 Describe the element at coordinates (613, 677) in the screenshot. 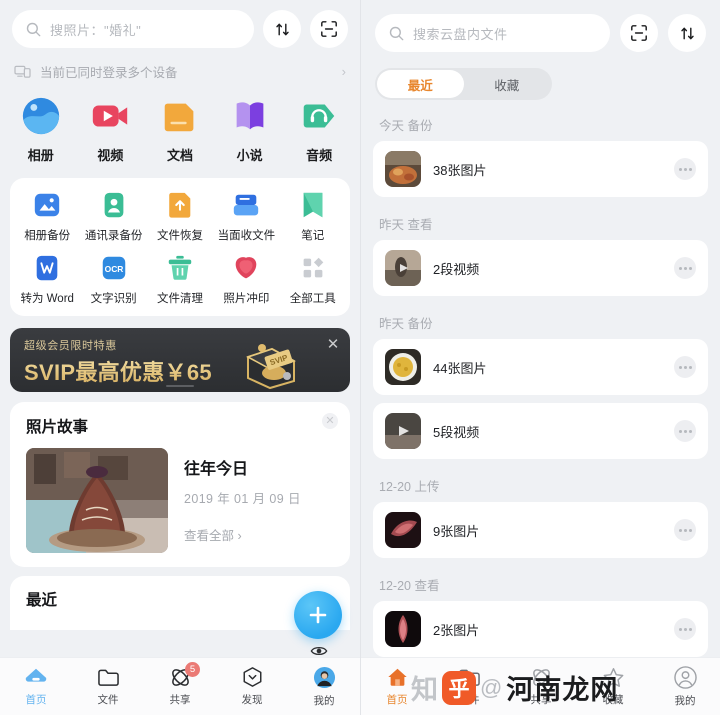

I see `star-icon` at that location.